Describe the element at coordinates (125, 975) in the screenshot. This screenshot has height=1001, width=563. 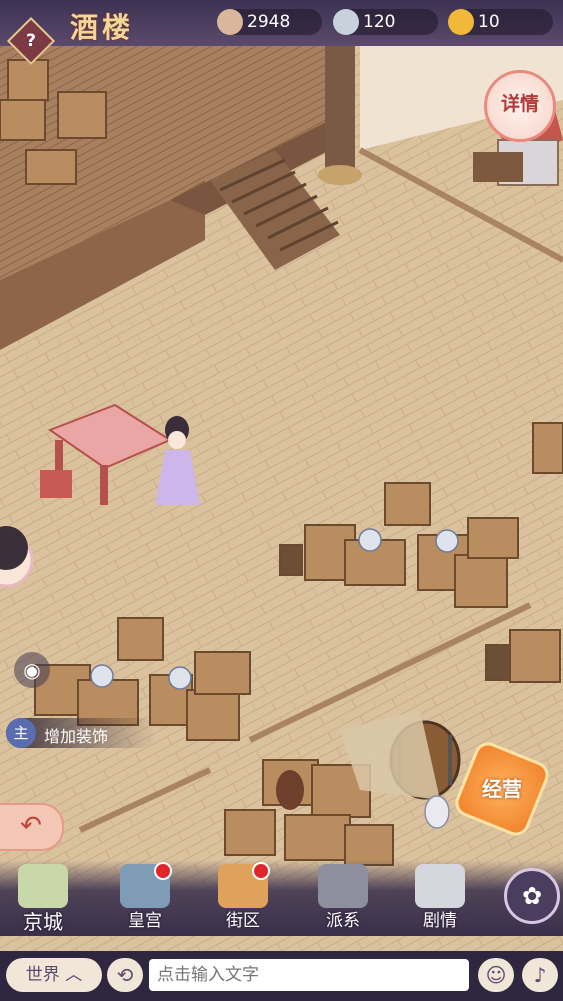
I see `history-icon: ⟲` at that location.